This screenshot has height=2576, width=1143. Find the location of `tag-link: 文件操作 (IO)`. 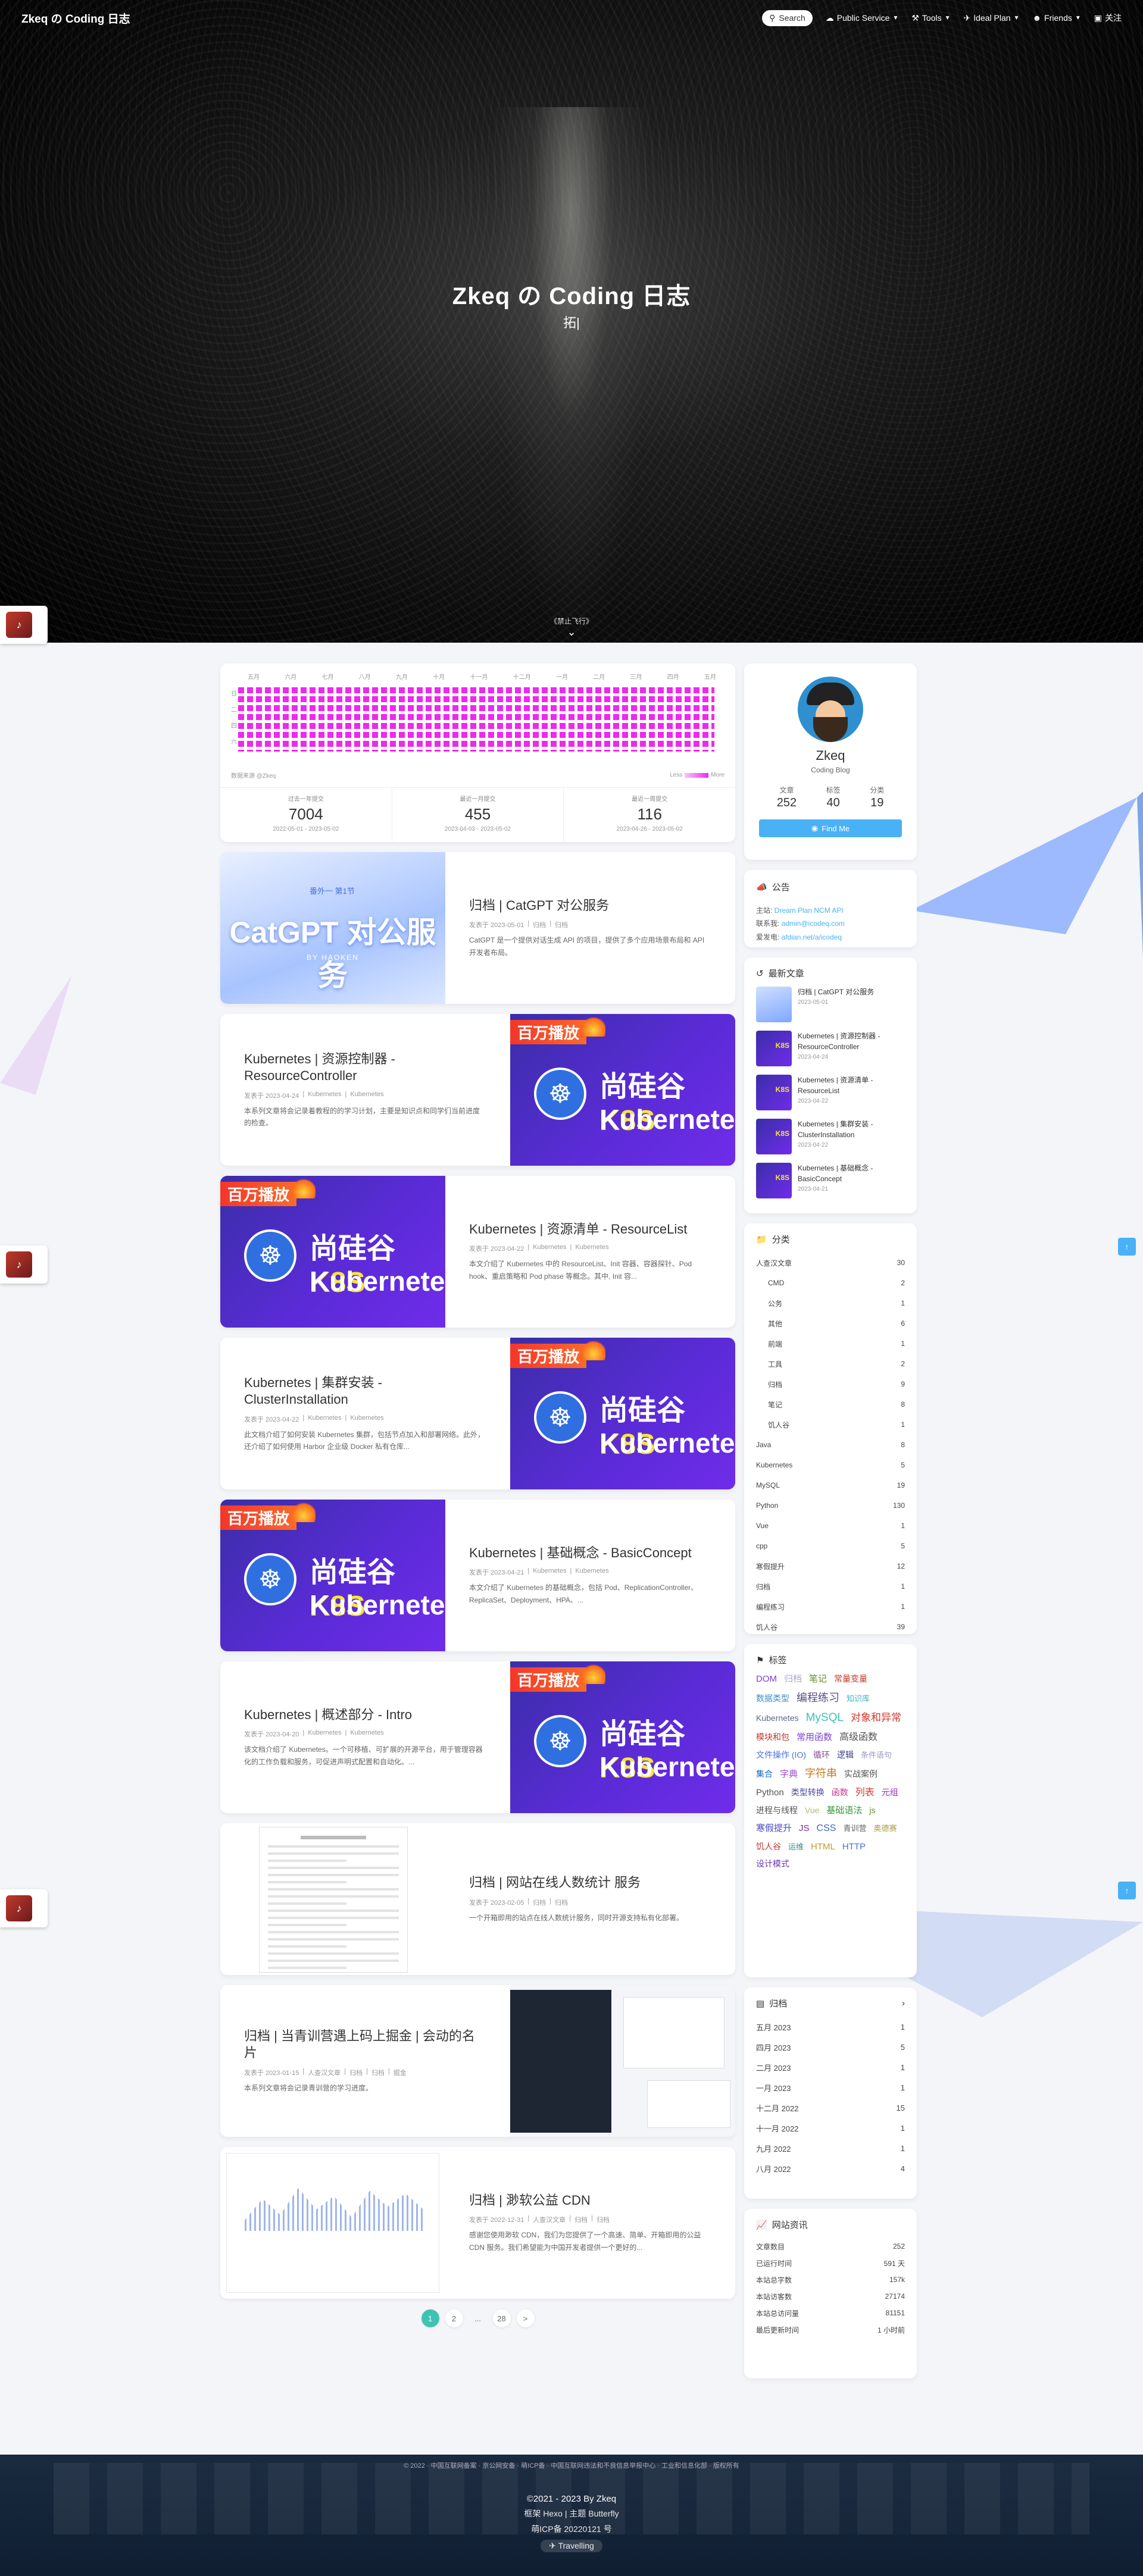

tag-link: 文件操作 (IO) is located at coordinates (781, 1754).